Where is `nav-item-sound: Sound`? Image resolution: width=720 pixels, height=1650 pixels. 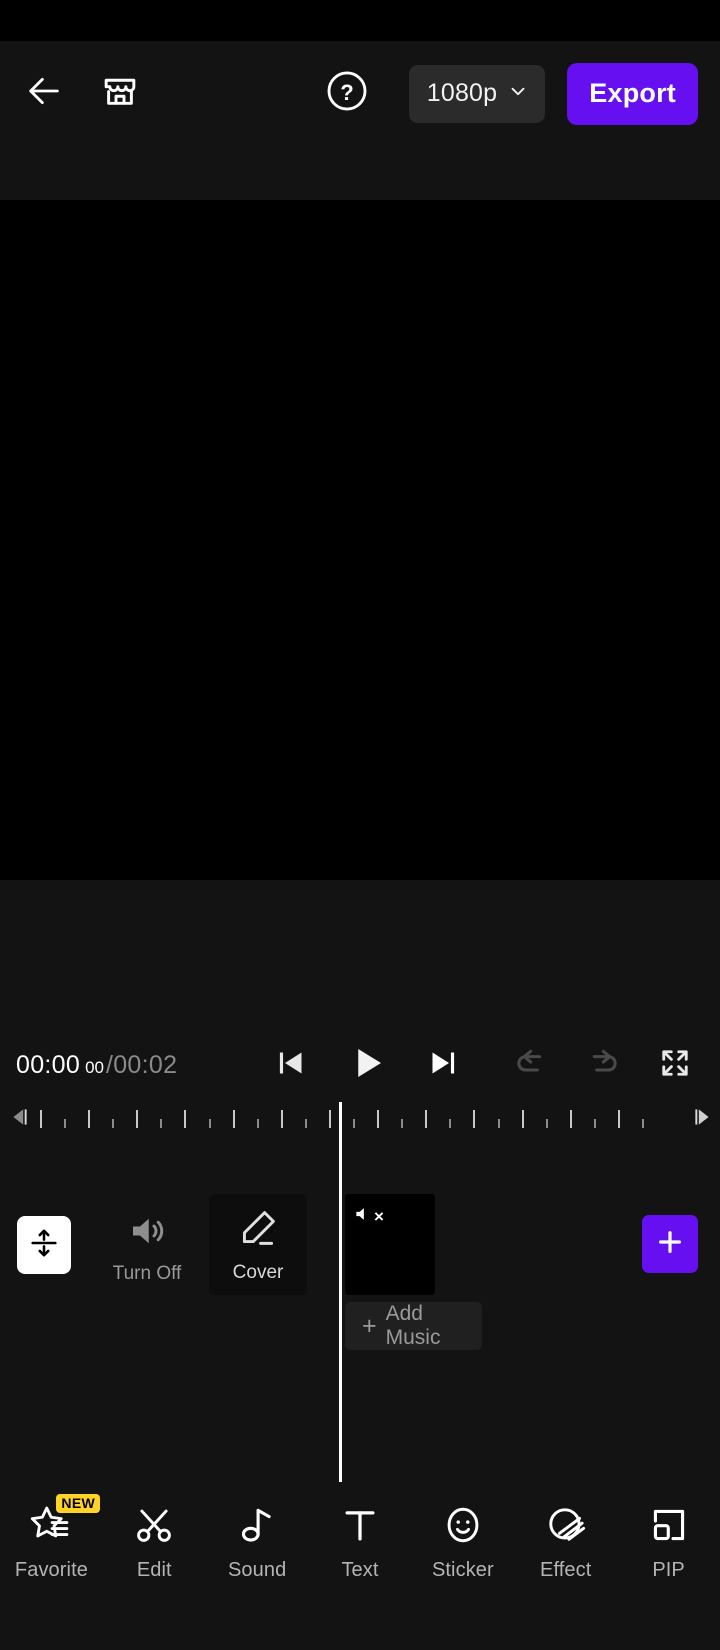 nav-item-sound: Sound is located at coordinates (257, 1542).